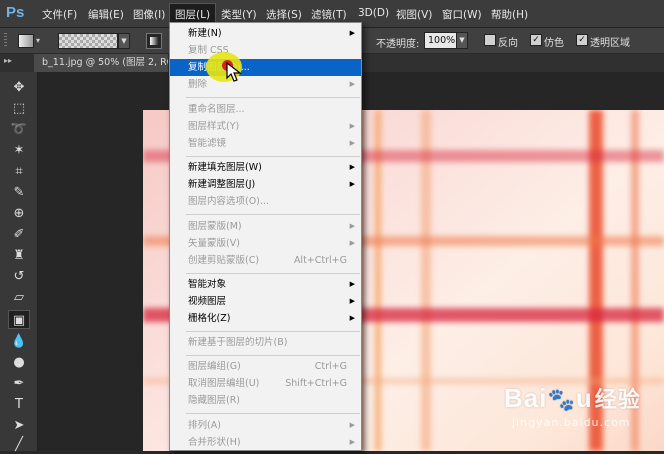  I want to click on layer-menu-new-adjustment-layer: 新建调整图层(J) ▶, so click(265, 184).